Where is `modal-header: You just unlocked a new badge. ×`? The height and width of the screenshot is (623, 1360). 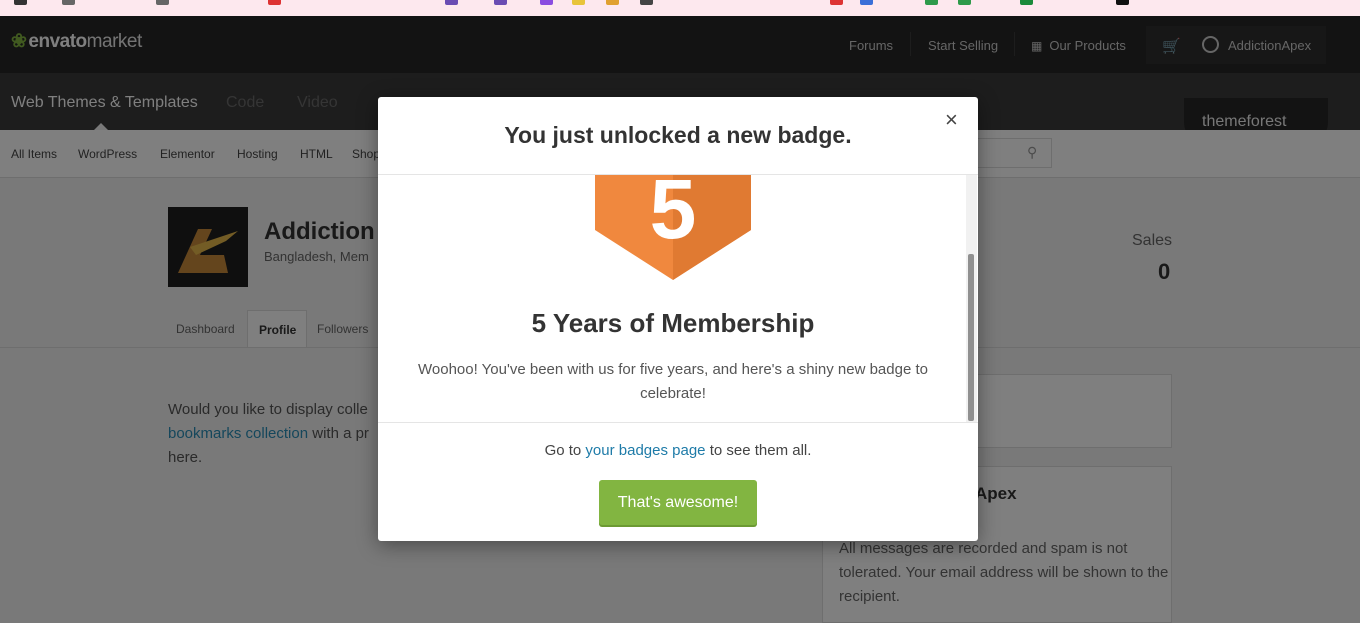 modal-header: You just unlocked a new badge. × is located at coordinates (678, 136).